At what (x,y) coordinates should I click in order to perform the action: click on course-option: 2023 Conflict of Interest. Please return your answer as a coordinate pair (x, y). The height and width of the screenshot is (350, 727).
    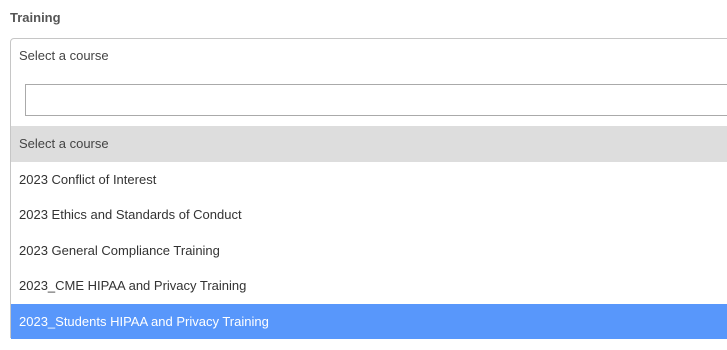
    Looking at the image, I should click on (369, 179).